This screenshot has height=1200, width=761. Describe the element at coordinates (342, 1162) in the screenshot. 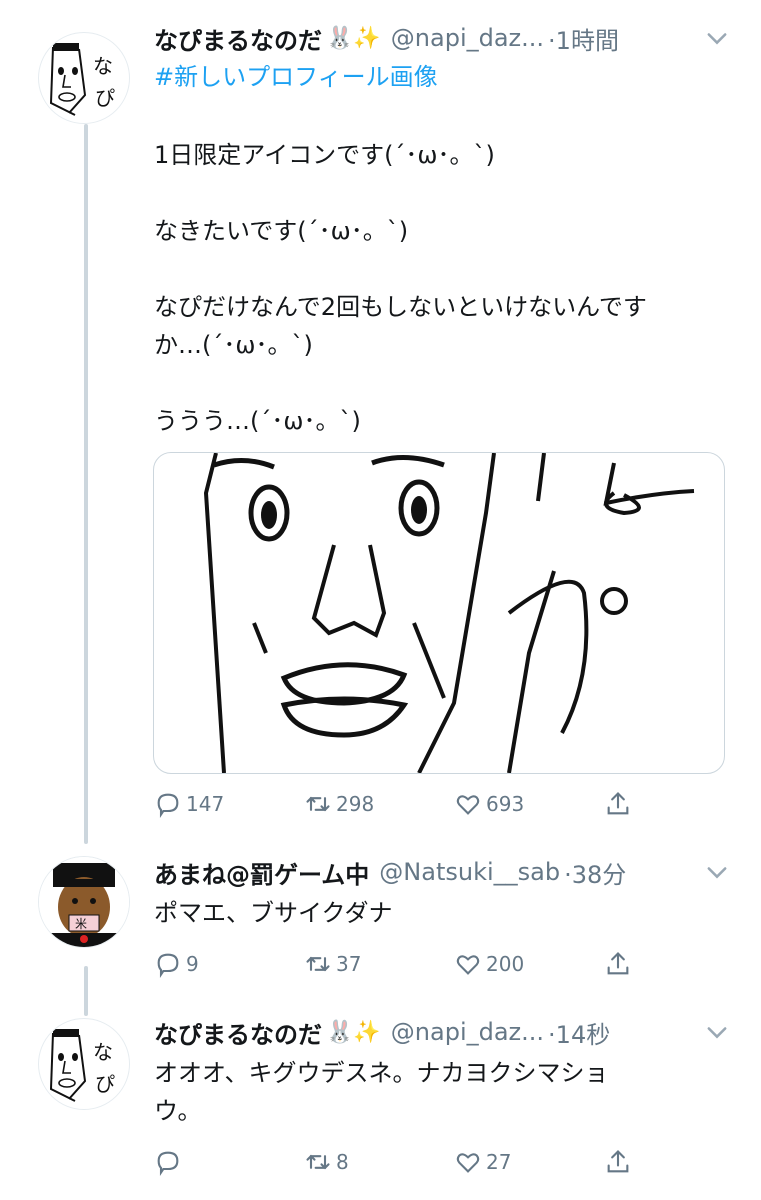

I see `retweet-count: 8` at that location.